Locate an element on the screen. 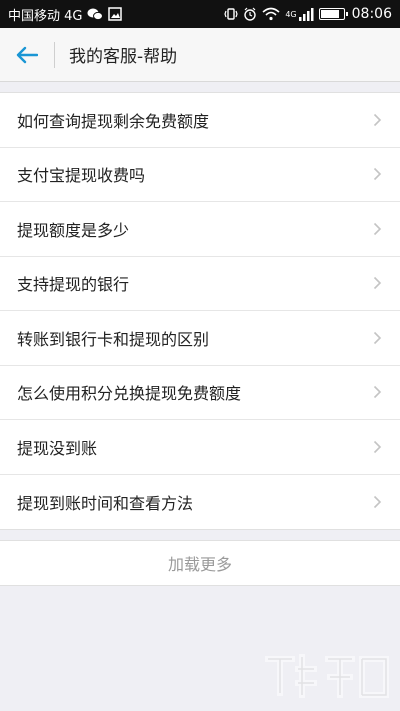 The height and width of the screenshot is (711, 400). alarm-icon is located at coordinates (250, 14).